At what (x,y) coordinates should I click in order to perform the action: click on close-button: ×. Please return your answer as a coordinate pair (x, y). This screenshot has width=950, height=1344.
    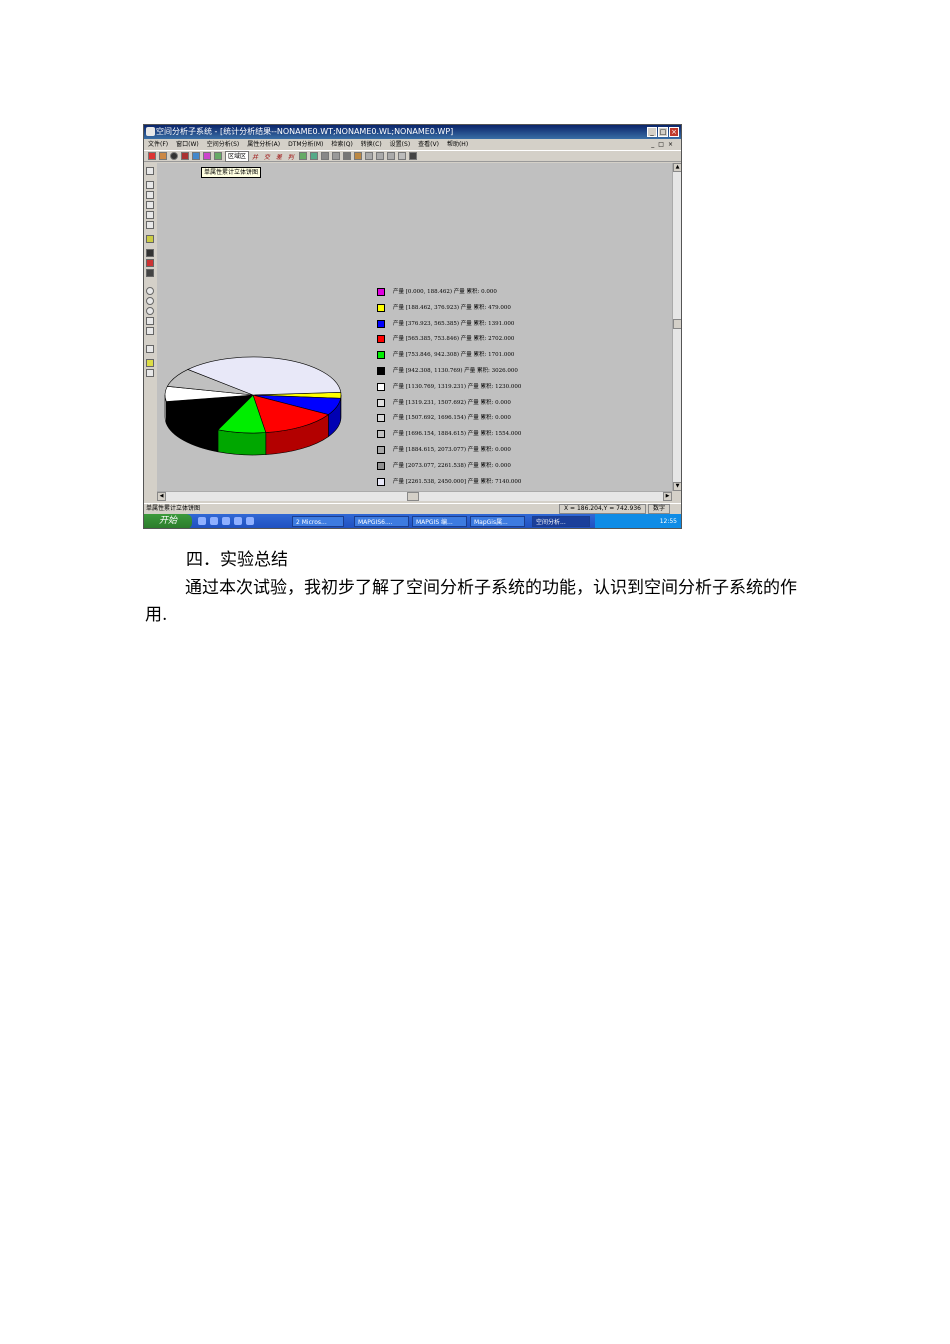
    Looking at the image, I should click on (674, 132).